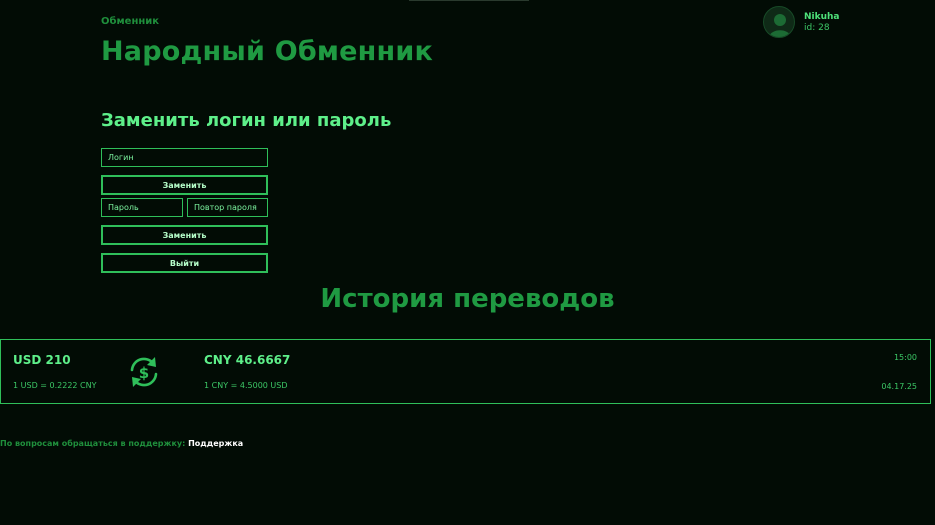 The image size is (935, 525). Describe the element at coordinates (246, 385) in the screenshot. I see `to-rate: 1 CNY = 4.5000 USD` at that location.